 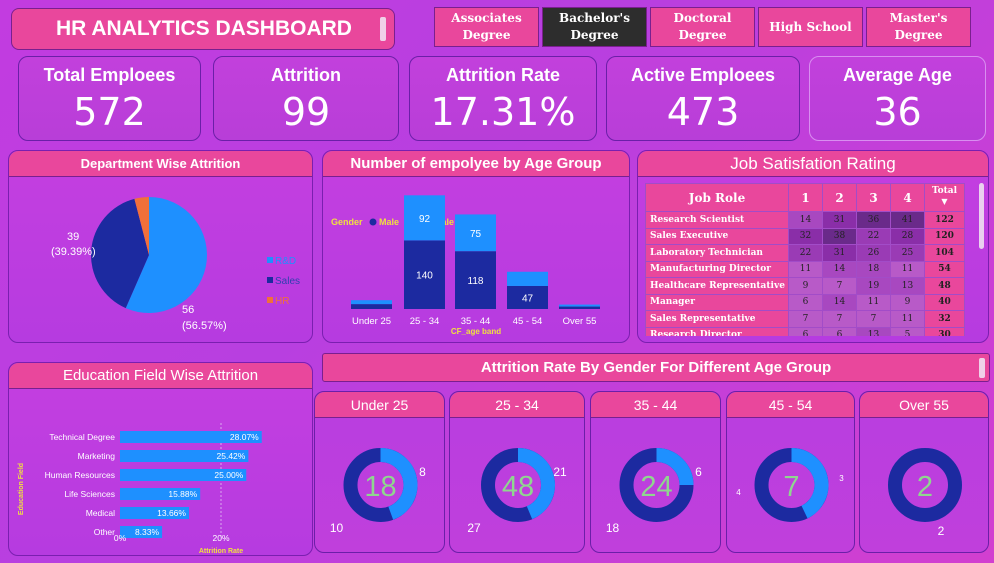 I want to click on kpi-attrition: Attrition 99, so click(x=306, y=98).